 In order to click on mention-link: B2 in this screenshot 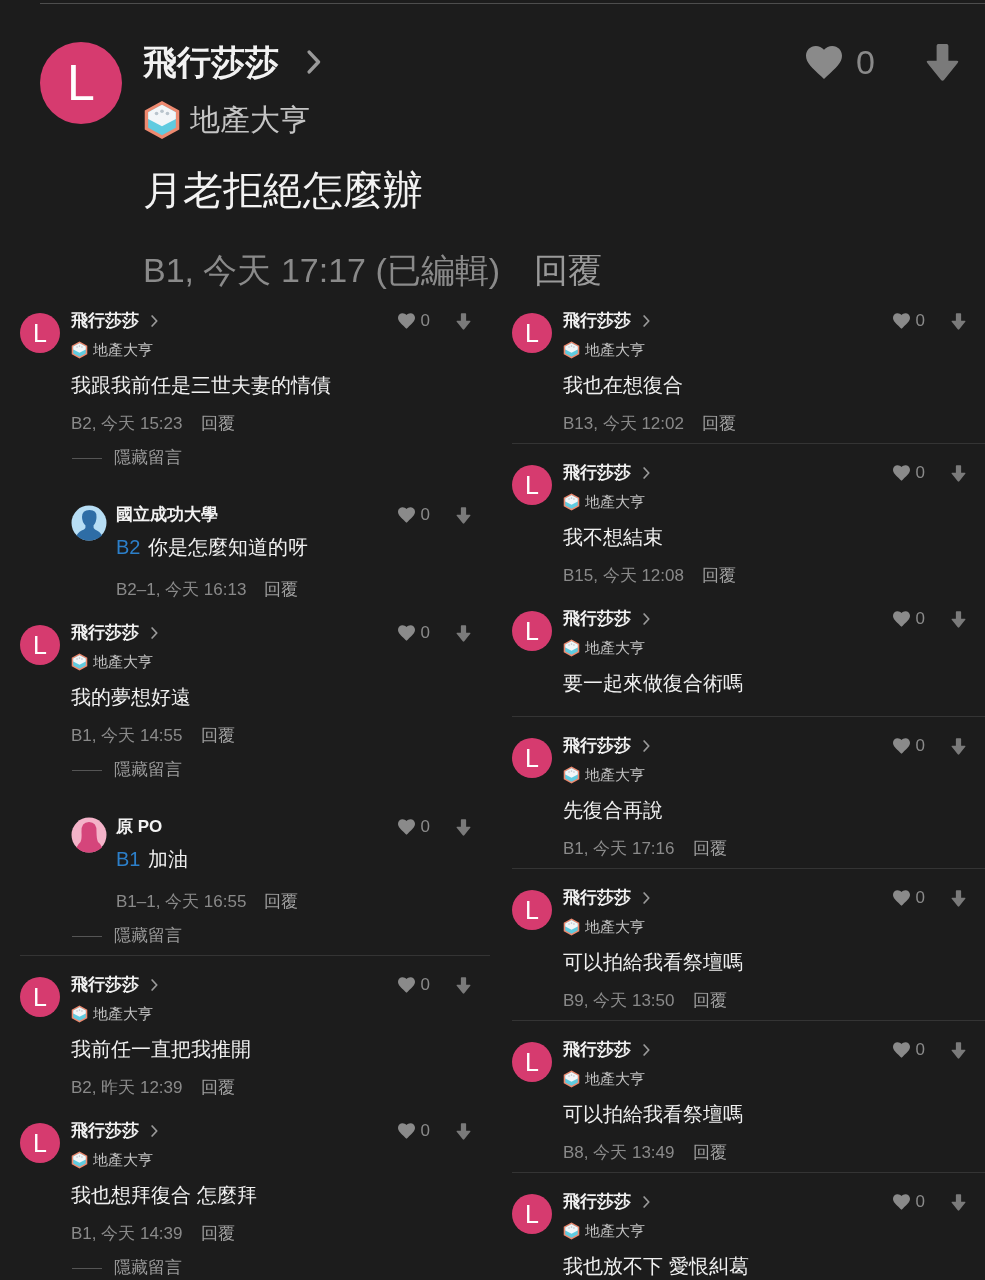, I will do `click(128, 547)`.